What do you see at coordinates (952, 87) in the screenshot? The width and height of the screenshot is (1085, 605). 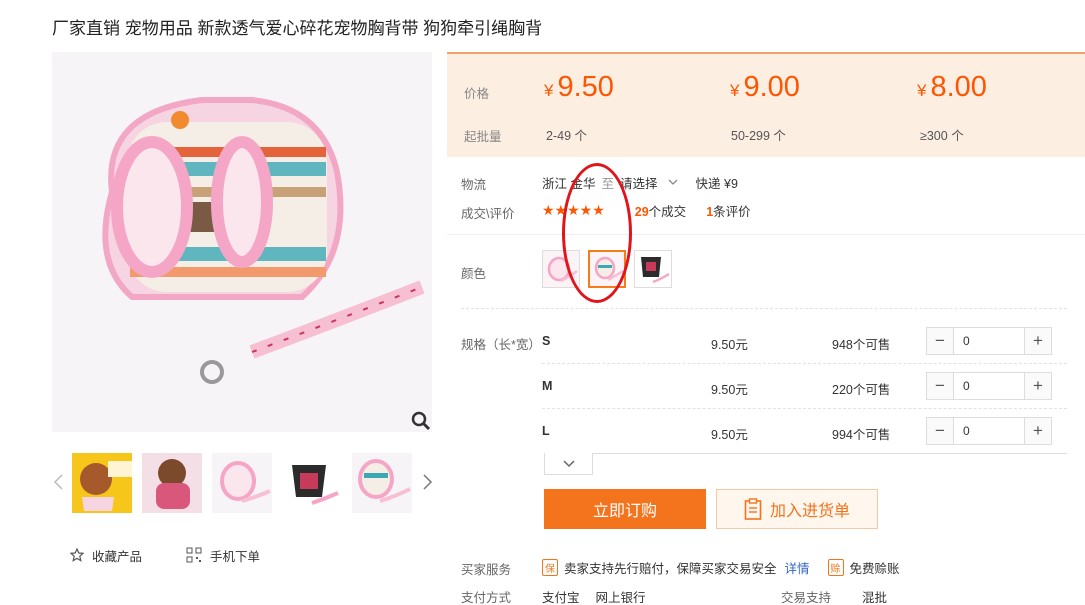 I see `price-tier-3: ¥8.00` at bounding box center [952, 87].